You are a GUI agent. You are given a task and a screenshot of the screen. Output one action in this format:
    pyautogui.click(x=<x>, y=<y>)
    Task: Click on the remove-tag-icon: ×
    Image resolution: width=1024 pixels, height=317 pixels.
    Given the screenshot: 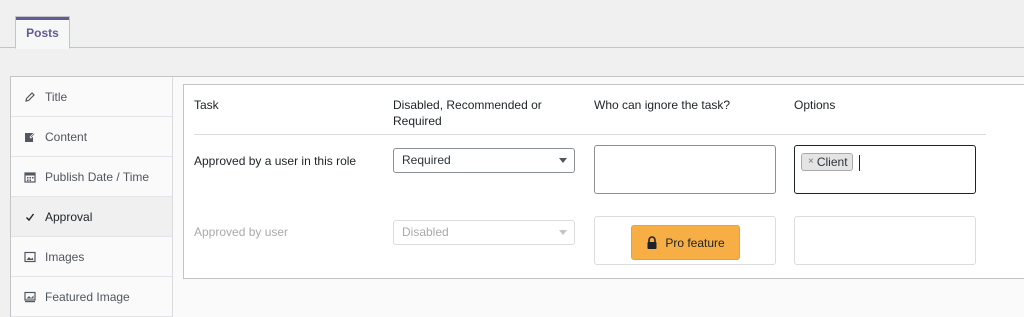 What is the action you would take?
    pyautogui.click(x=811, y=162)
    